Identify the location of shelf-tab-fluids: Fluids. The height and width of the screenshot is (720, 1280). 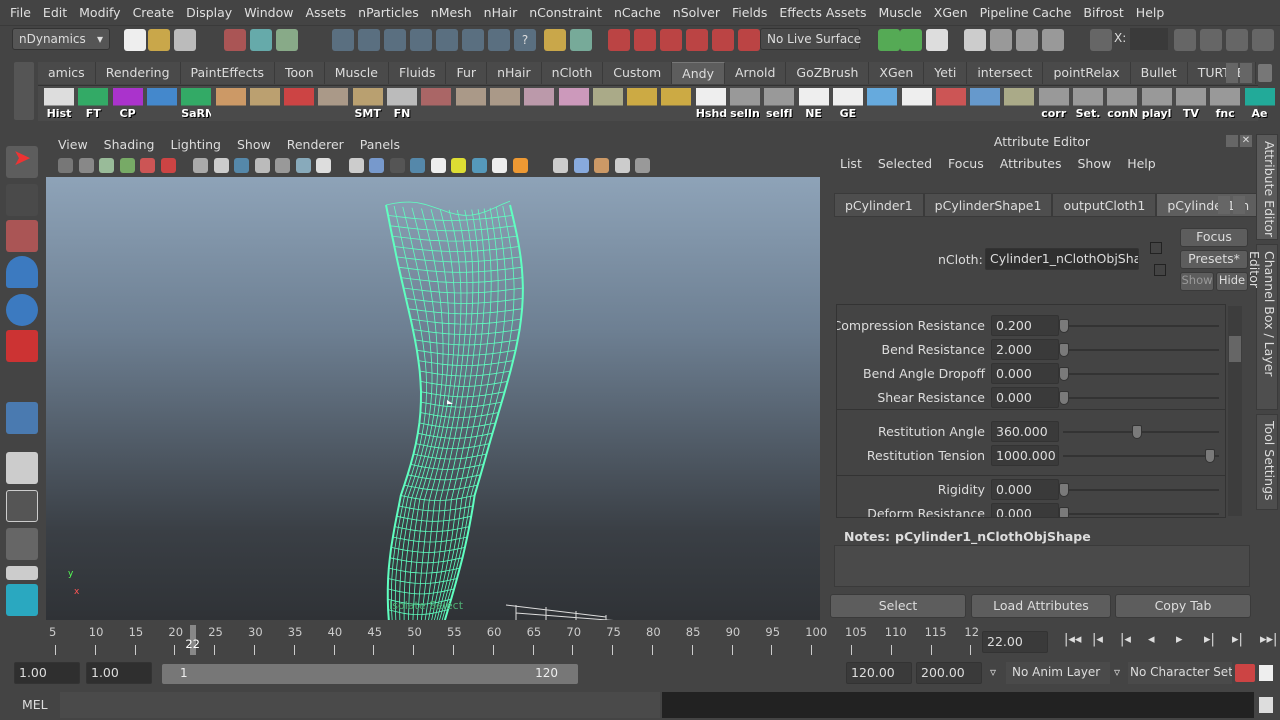
(417, 73).